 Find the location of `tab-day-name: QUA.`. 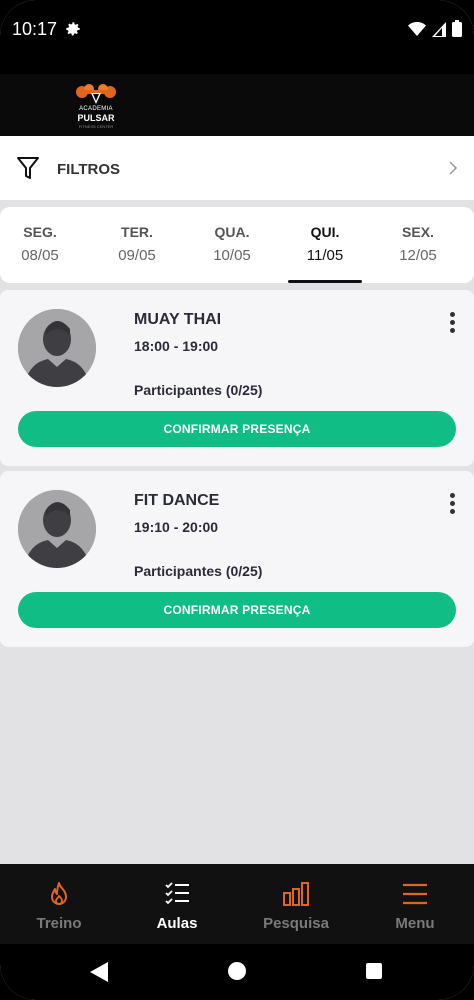

tab-day-name: QUA. is located at coordinates (232, 232).